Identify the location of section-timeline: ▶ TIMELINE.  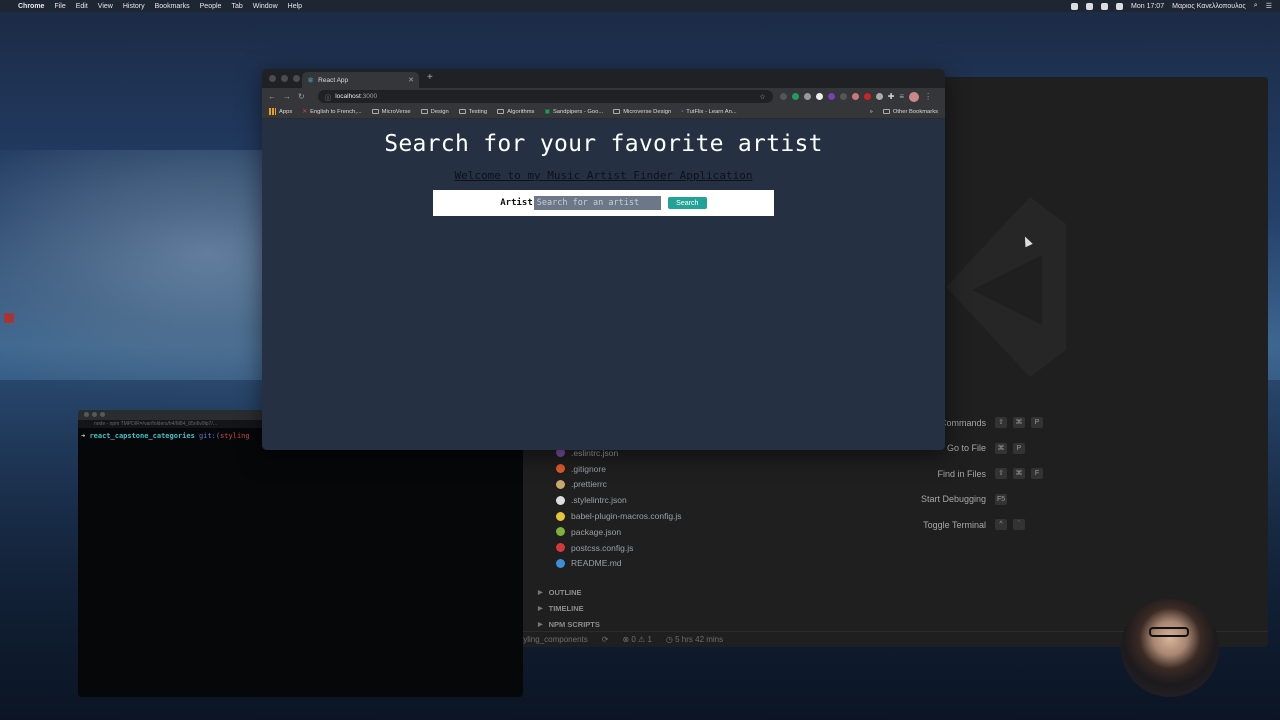
(569, 608).